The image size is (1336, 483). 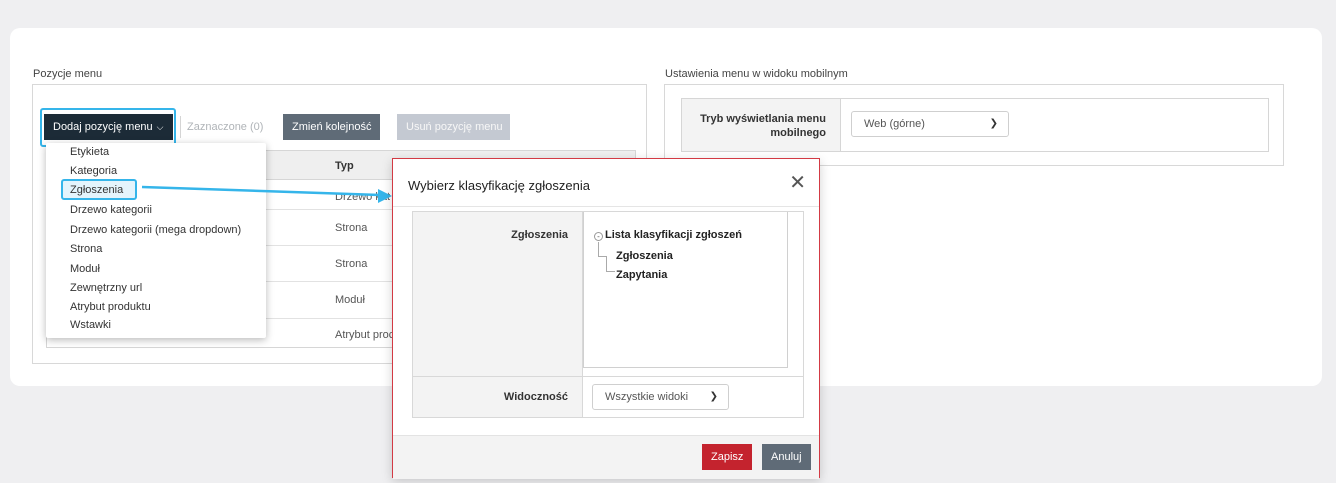 I want to click on modal-divider, so click(x=606, y=206).